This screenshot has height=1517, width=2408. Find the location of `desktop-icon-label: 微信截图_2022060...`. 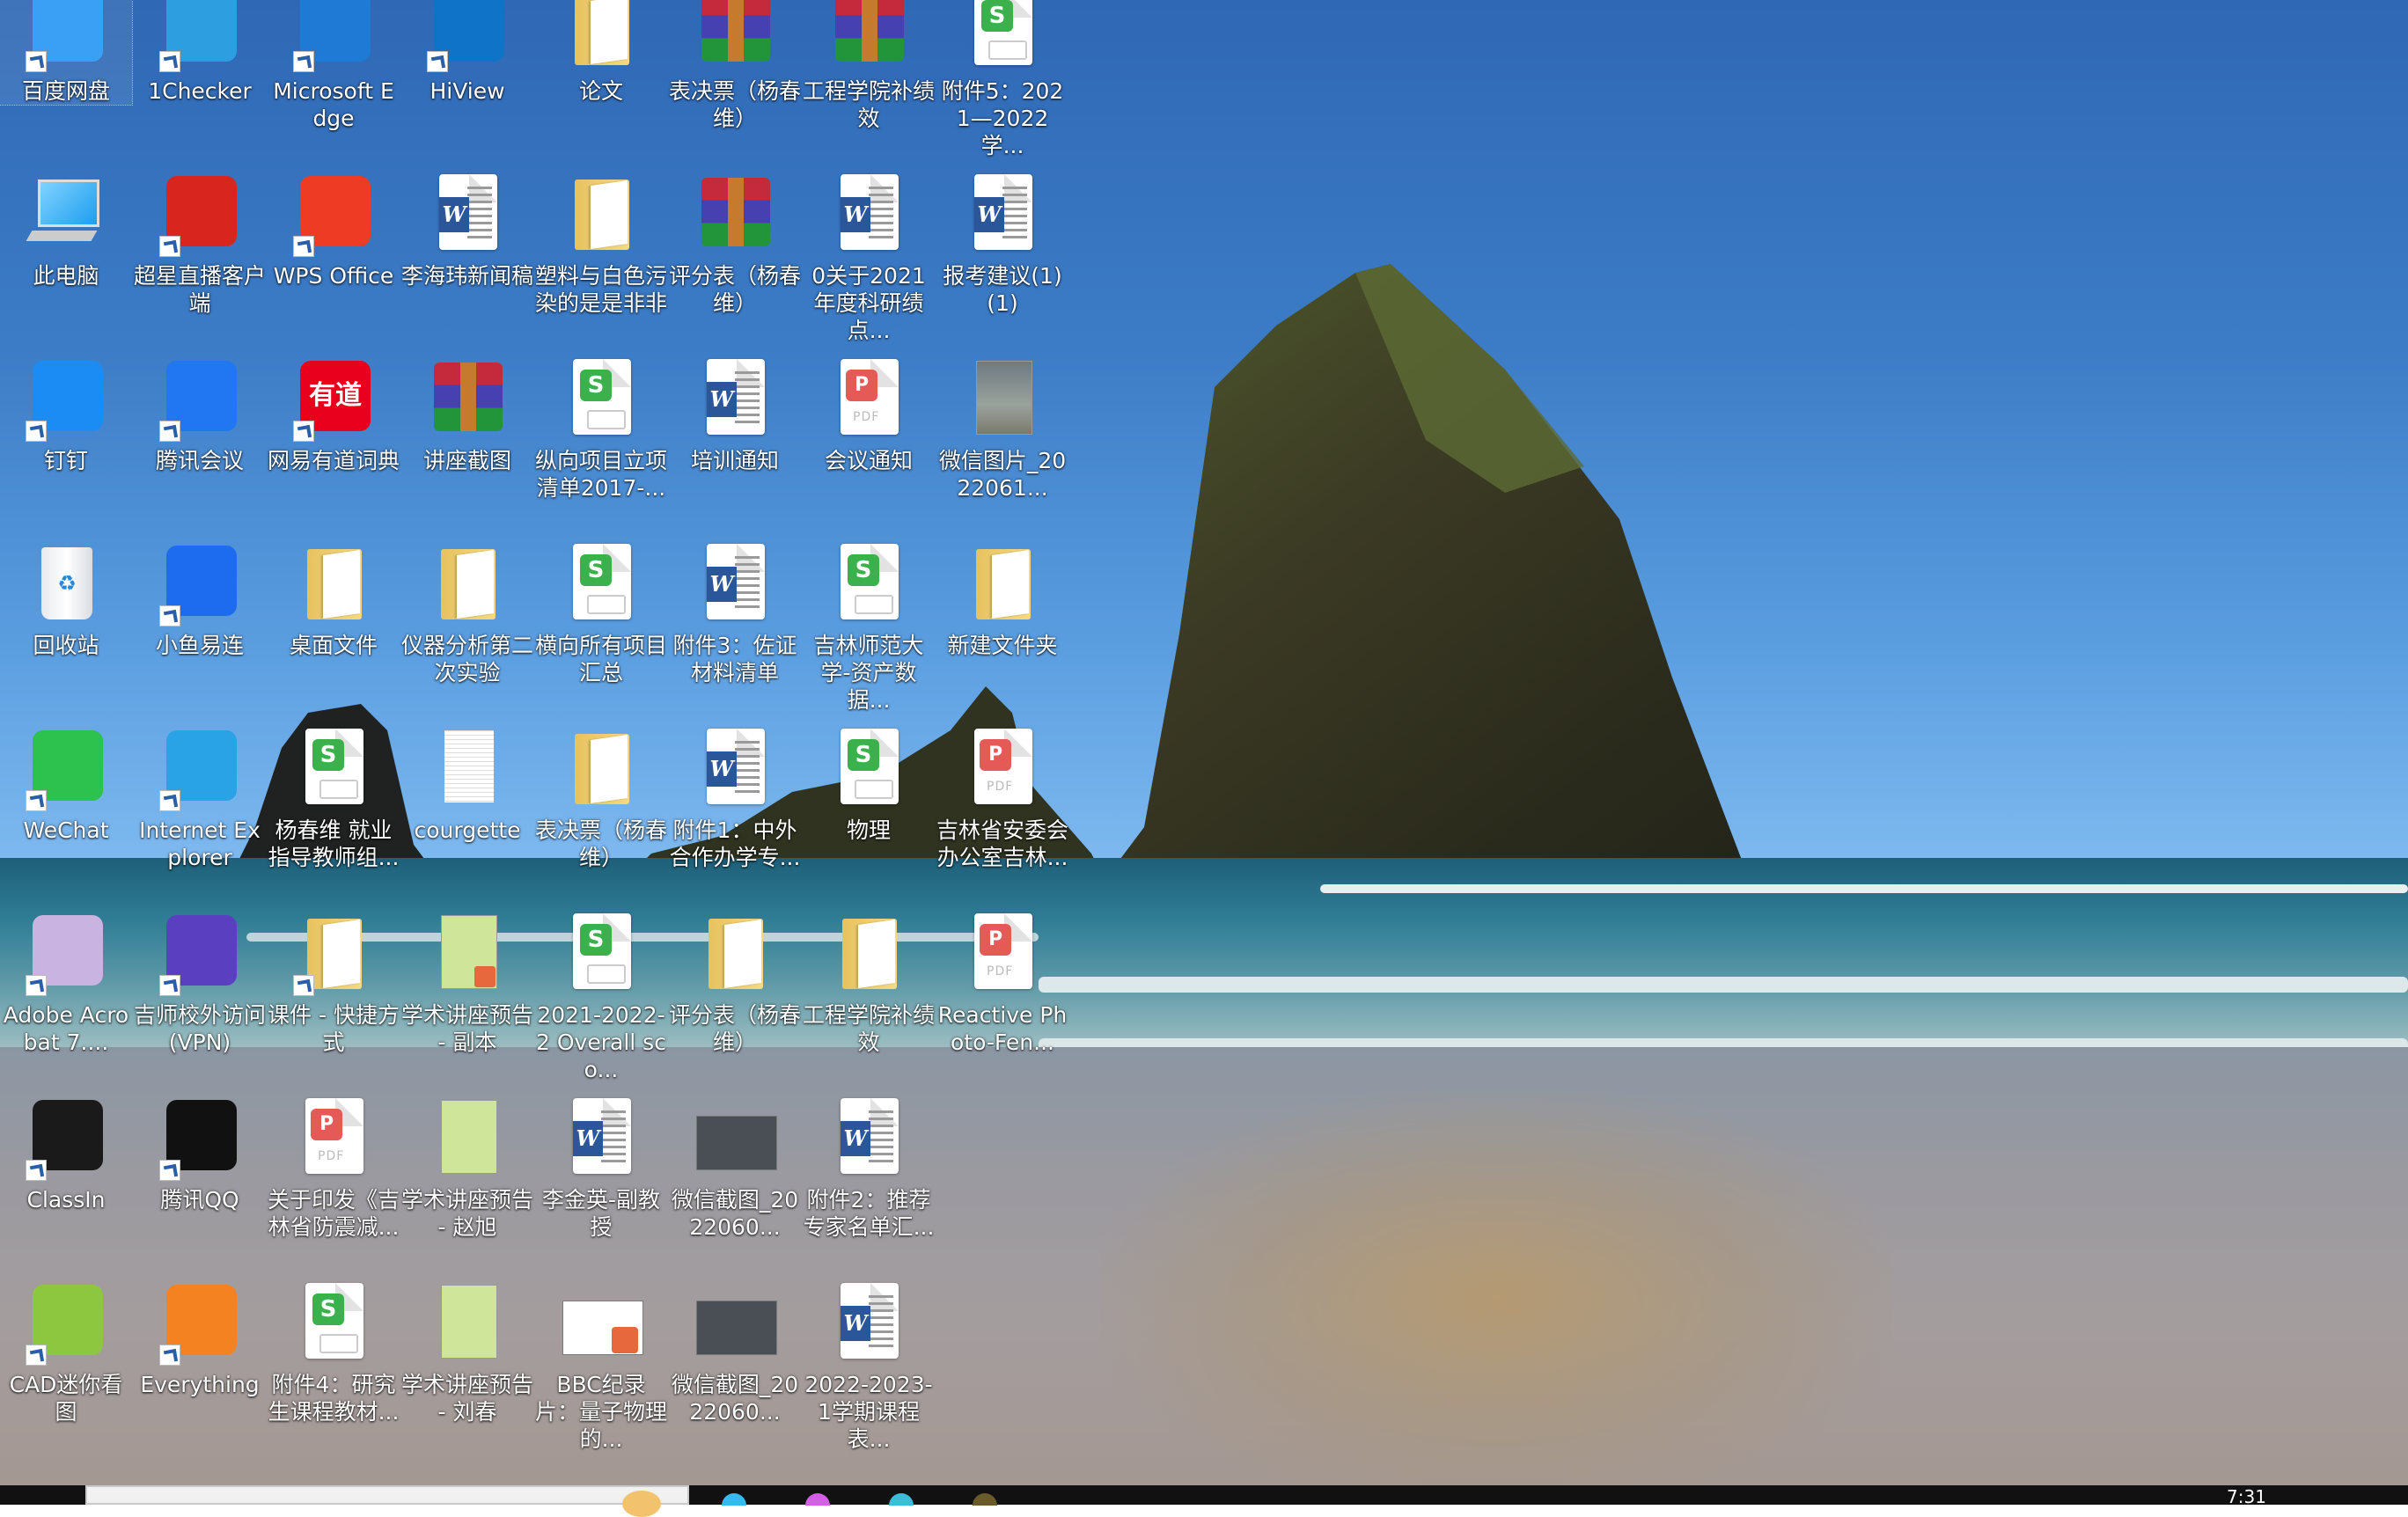

desktop-icon-label: 微信截图_2022060... is located at coordinates (735, 1213).